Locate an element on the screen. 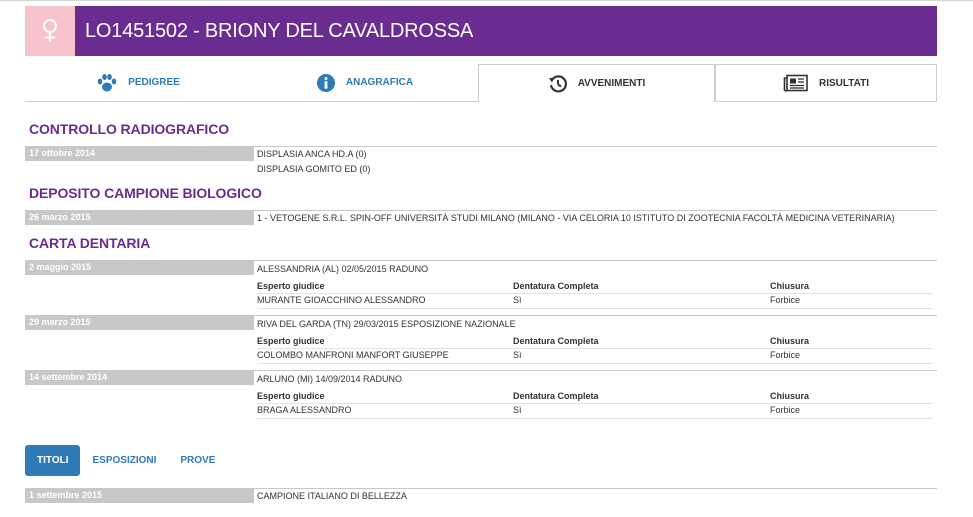  event-text: ARLUNO (MI) 14/09/2014 RADUNO is located at coordinates (330, 379).